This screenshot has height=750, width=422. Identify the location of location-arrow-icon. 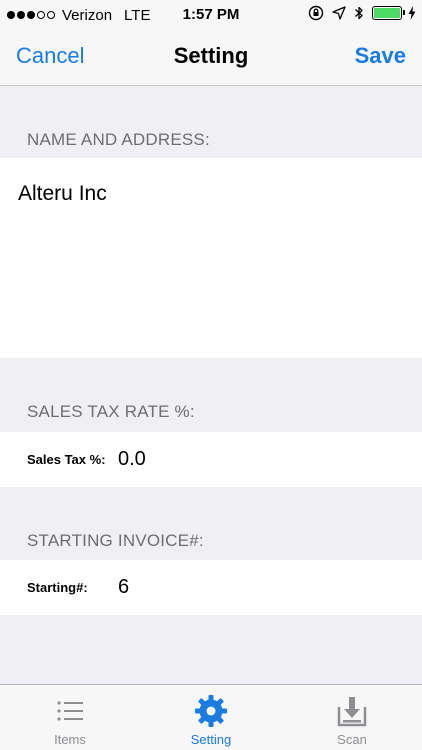
(339, 13).